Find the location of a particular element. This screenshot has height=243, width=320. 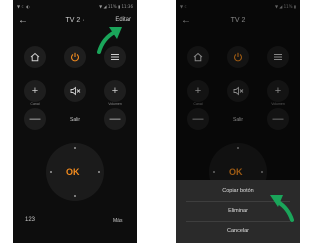

status-left: ▼ ☾ ◐ is located at coordinates (23, 6).